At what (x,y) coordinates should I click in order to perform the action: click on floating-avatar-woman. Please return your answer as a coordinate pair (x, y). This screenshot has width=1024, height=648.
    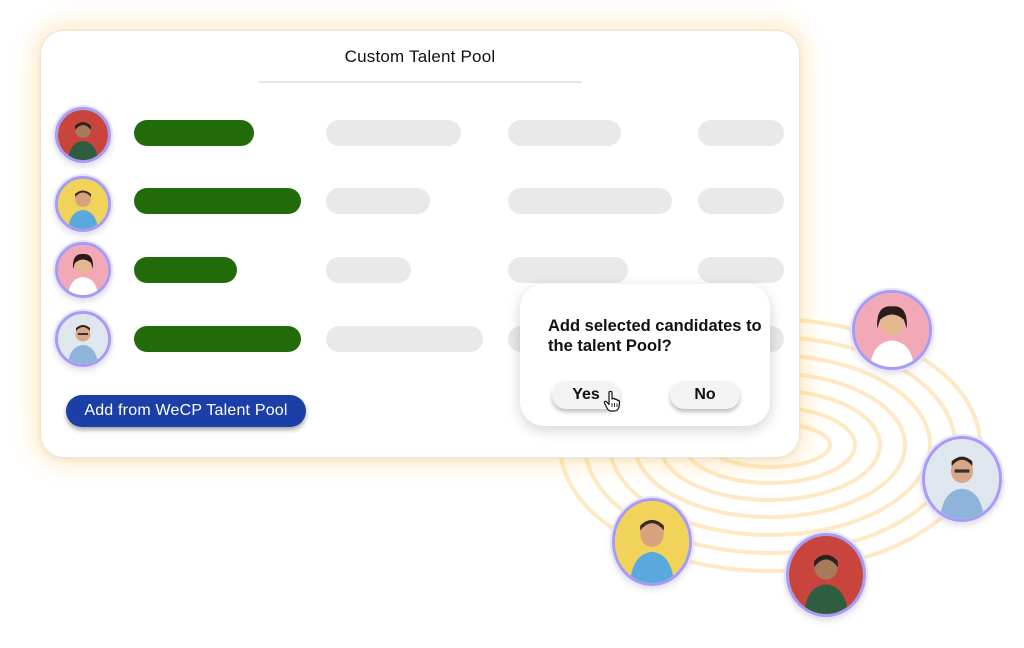
    Looking at the image, I should click on (892, 330).